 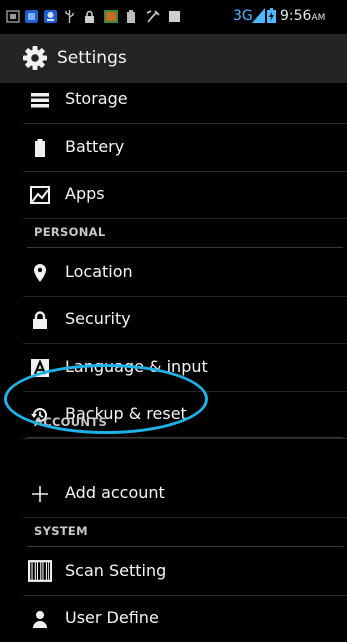 I want to click on list-item-label: Apps, so click(x=85, y=193).